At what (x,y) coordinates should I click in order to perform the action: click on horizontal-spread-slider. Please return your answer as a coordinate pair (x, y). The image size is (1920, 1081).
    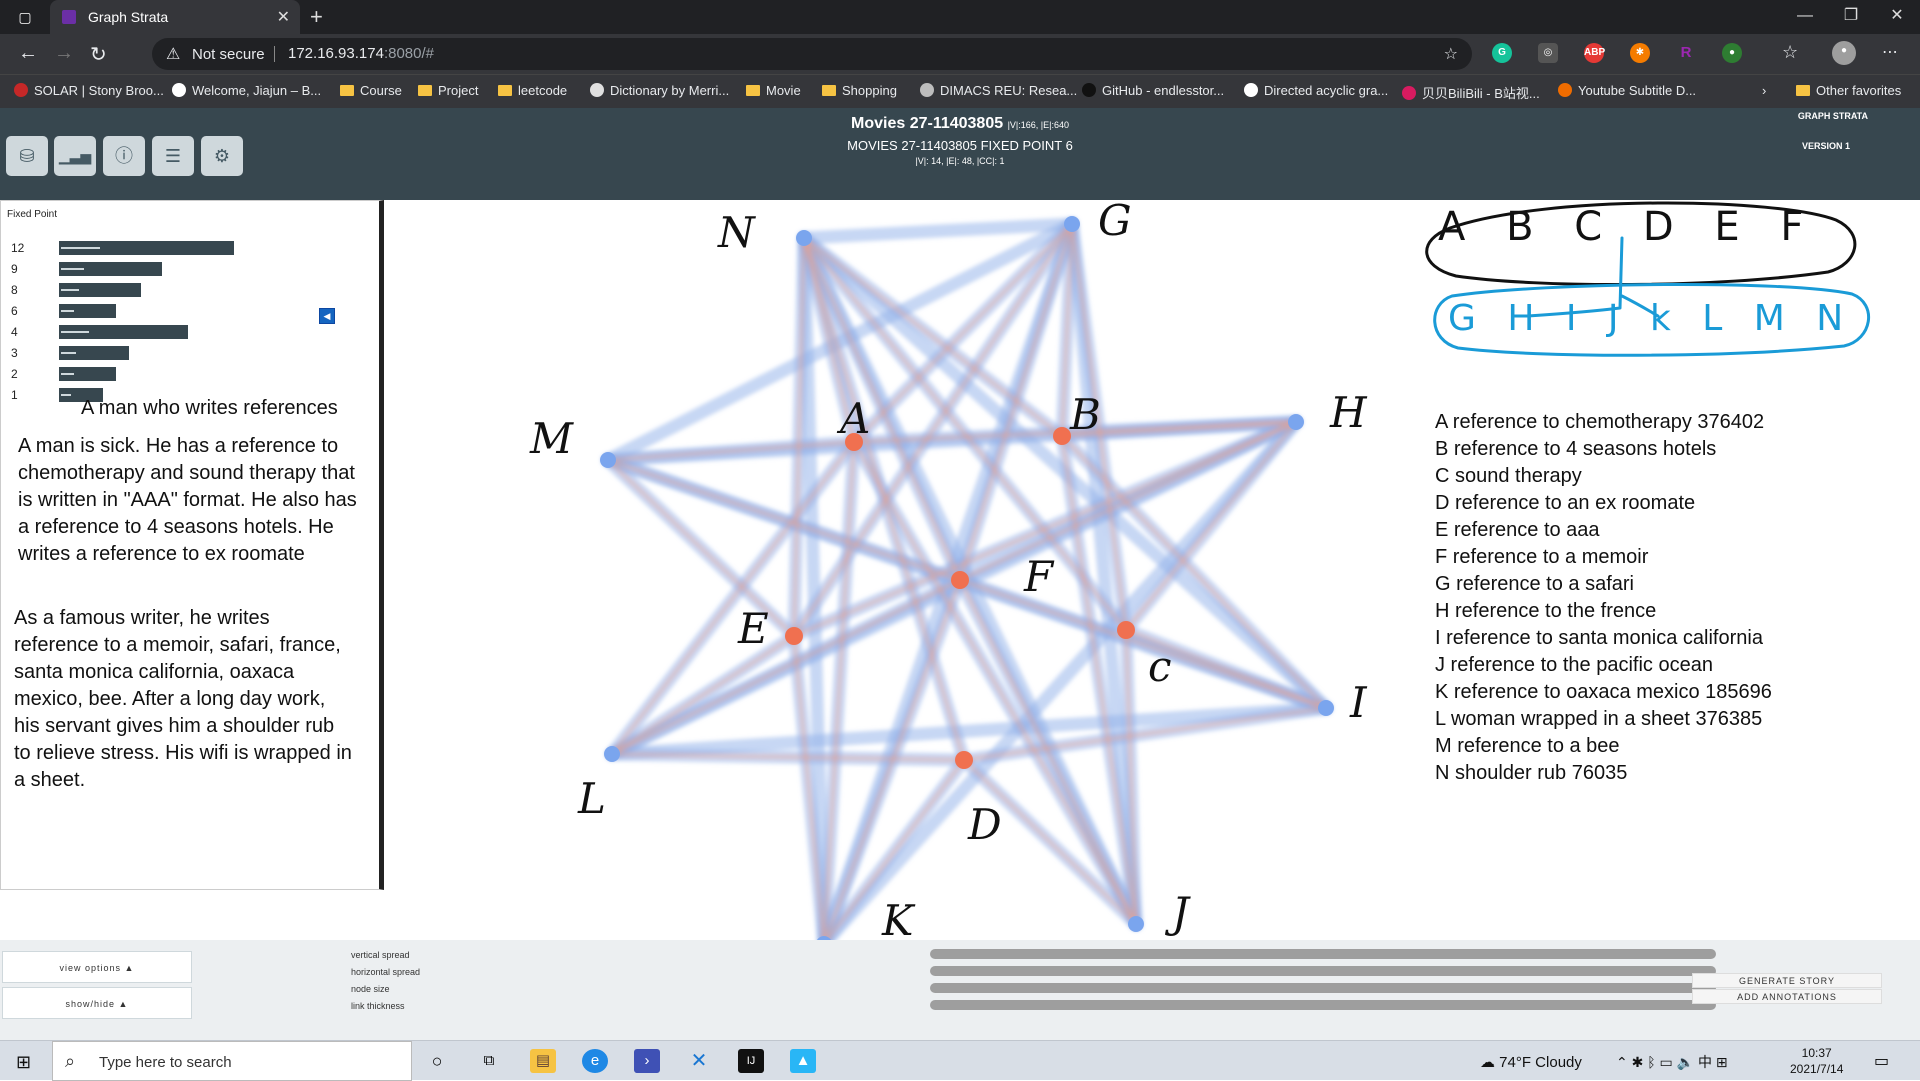
    Looking at the image, I should click on (1323, 971).